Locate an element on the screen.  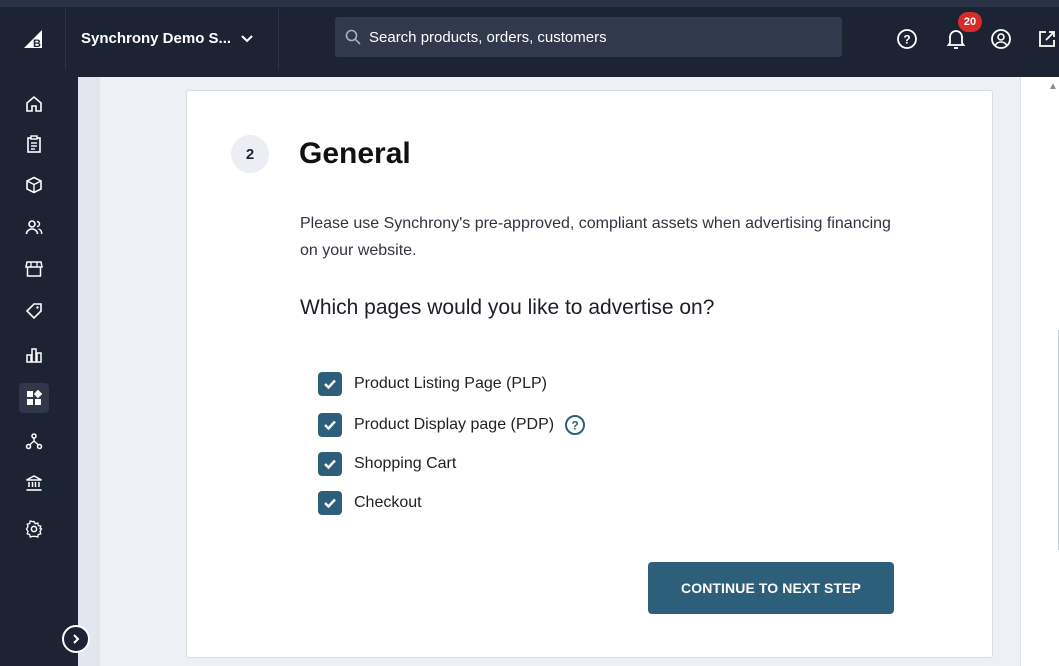
checkbox-cart is located at coordinates (330, 464).